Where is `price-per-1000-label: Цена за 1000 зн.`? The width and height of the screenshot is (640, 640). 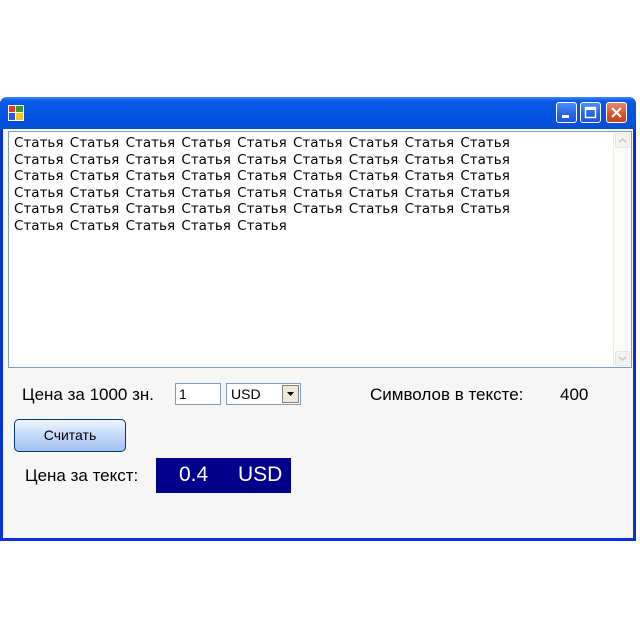
price-per-1000-label: Цена за 1000 зн. is located at coordinates (88, 394).